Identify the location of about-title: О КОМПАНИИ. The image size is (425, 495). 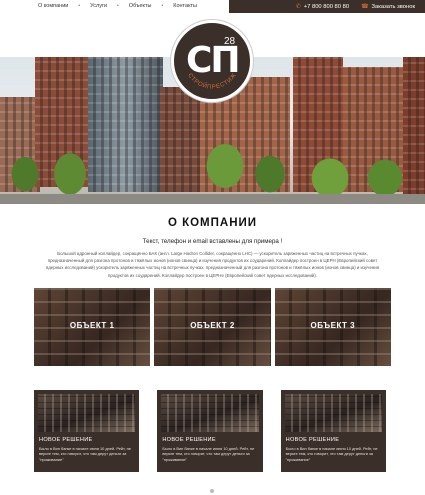
(212, 223).